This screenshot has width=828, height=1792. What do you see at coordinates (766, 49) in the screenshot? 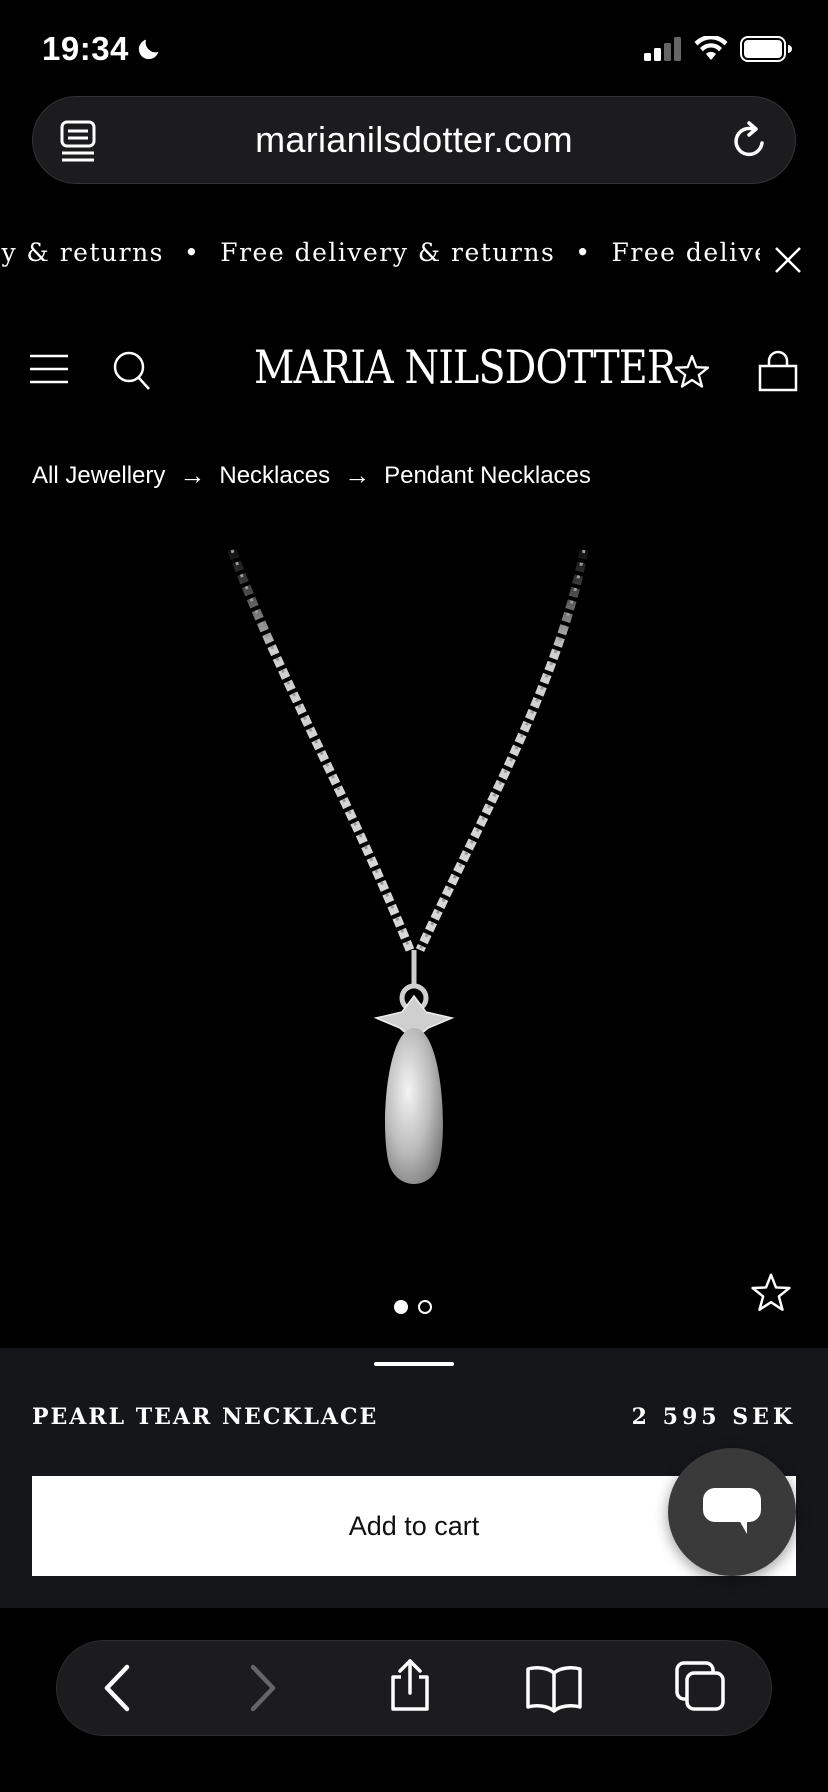
I see `battery-icon` at bounding box center [766, 49].